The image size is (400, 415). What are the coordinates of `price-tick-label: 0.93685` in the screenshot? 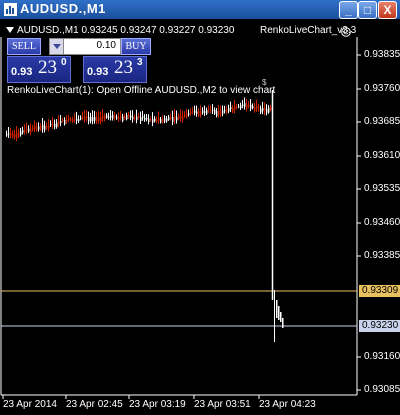 It's located at (382, 121).